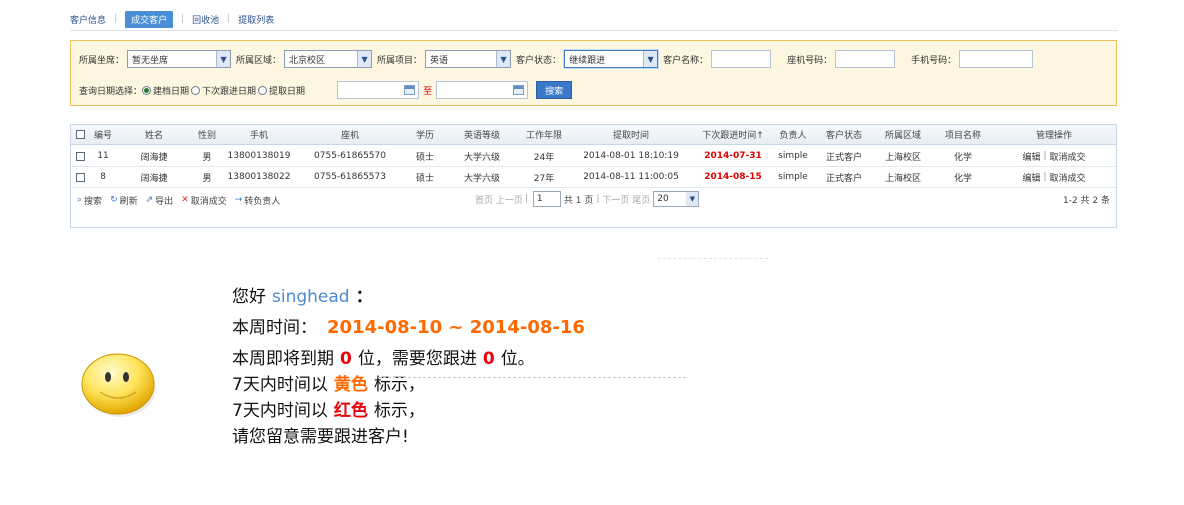 Image resolution: width=1184 pixels, height=505 pixels. What do you see at coordinates (149, 200) in the screenshot?
I see `export-icon: ⇗` at bounding box center [149, 200].